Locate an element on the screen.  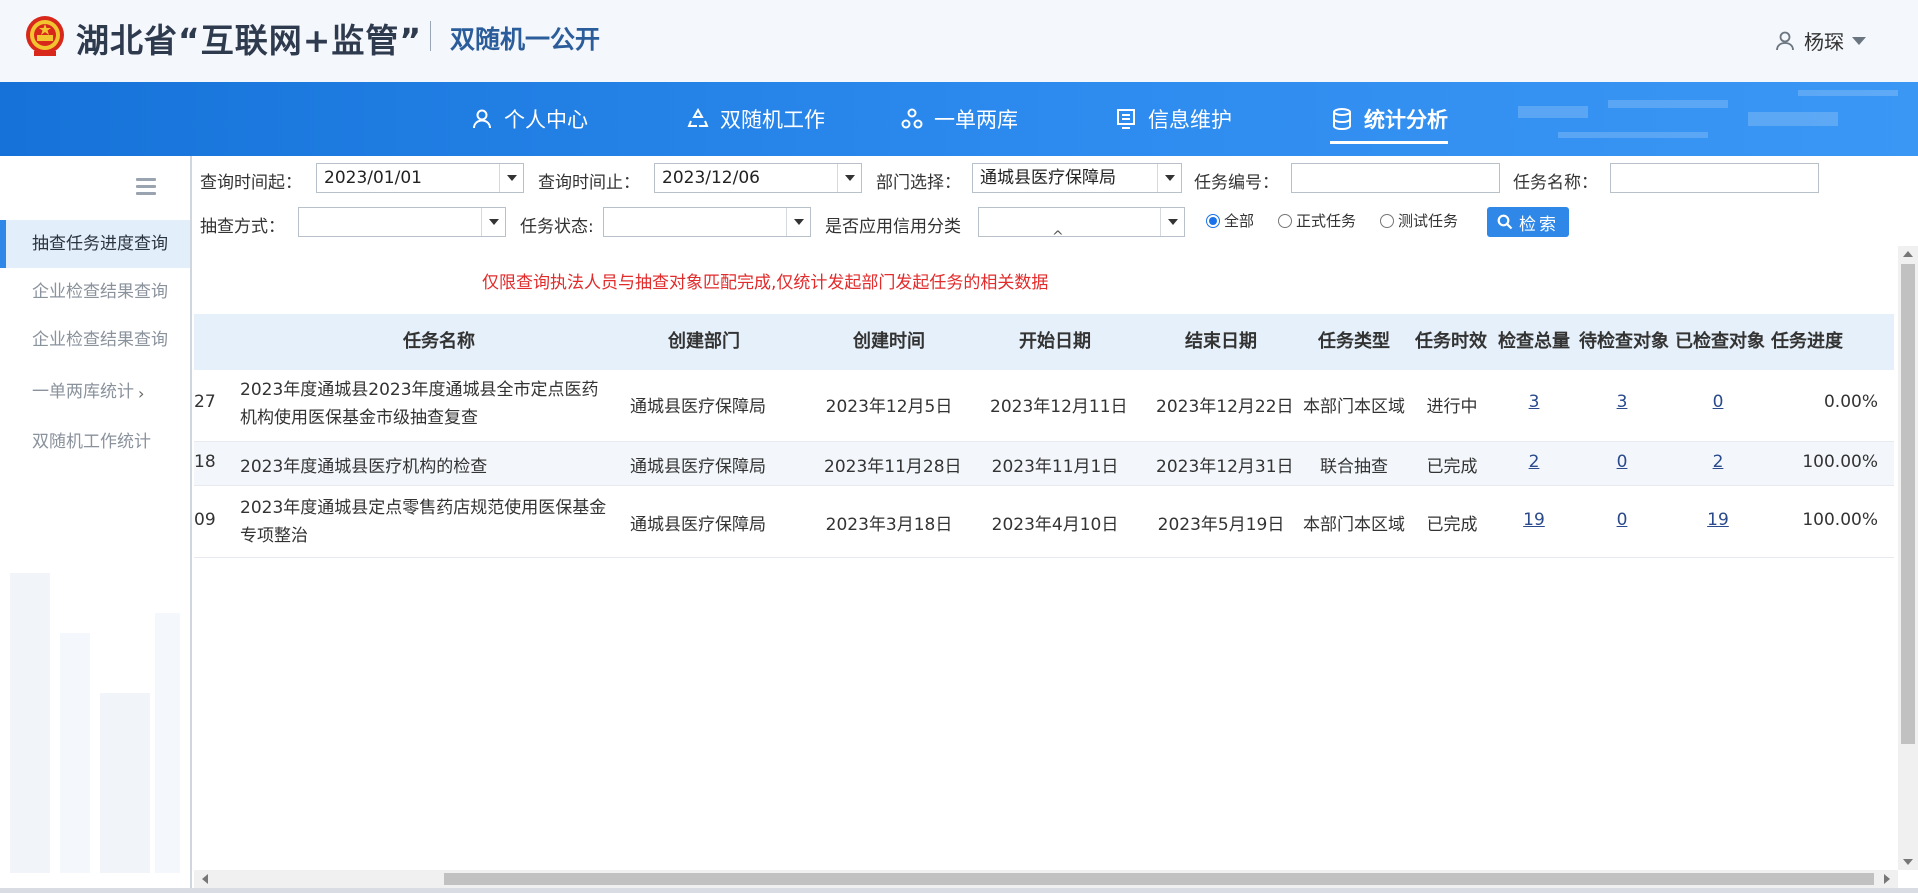
sidebar-item-one-list-stats: 一单两库统计 is located at coordinates (95, 392).